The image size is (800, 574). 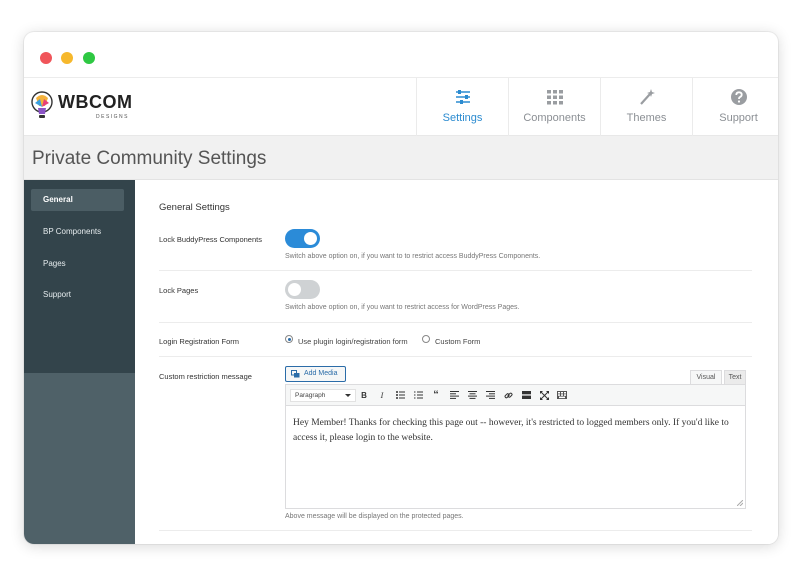 I want to click on login-form-label: Login Registration Form, so click(x=199, y=341).